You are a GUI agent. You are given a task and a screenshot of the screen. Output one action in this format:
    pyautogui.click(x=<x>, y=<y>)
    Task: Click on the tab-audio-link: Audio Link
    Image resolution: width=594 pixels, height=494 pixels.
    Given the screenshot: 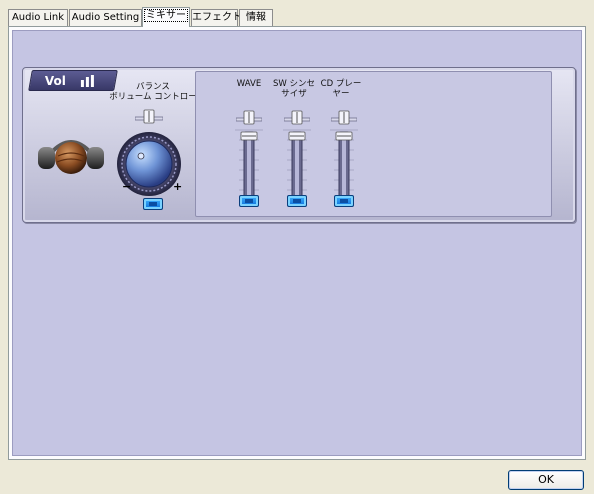 What is the action you would take?
    pyautogui.click(x=38, y=17)
    